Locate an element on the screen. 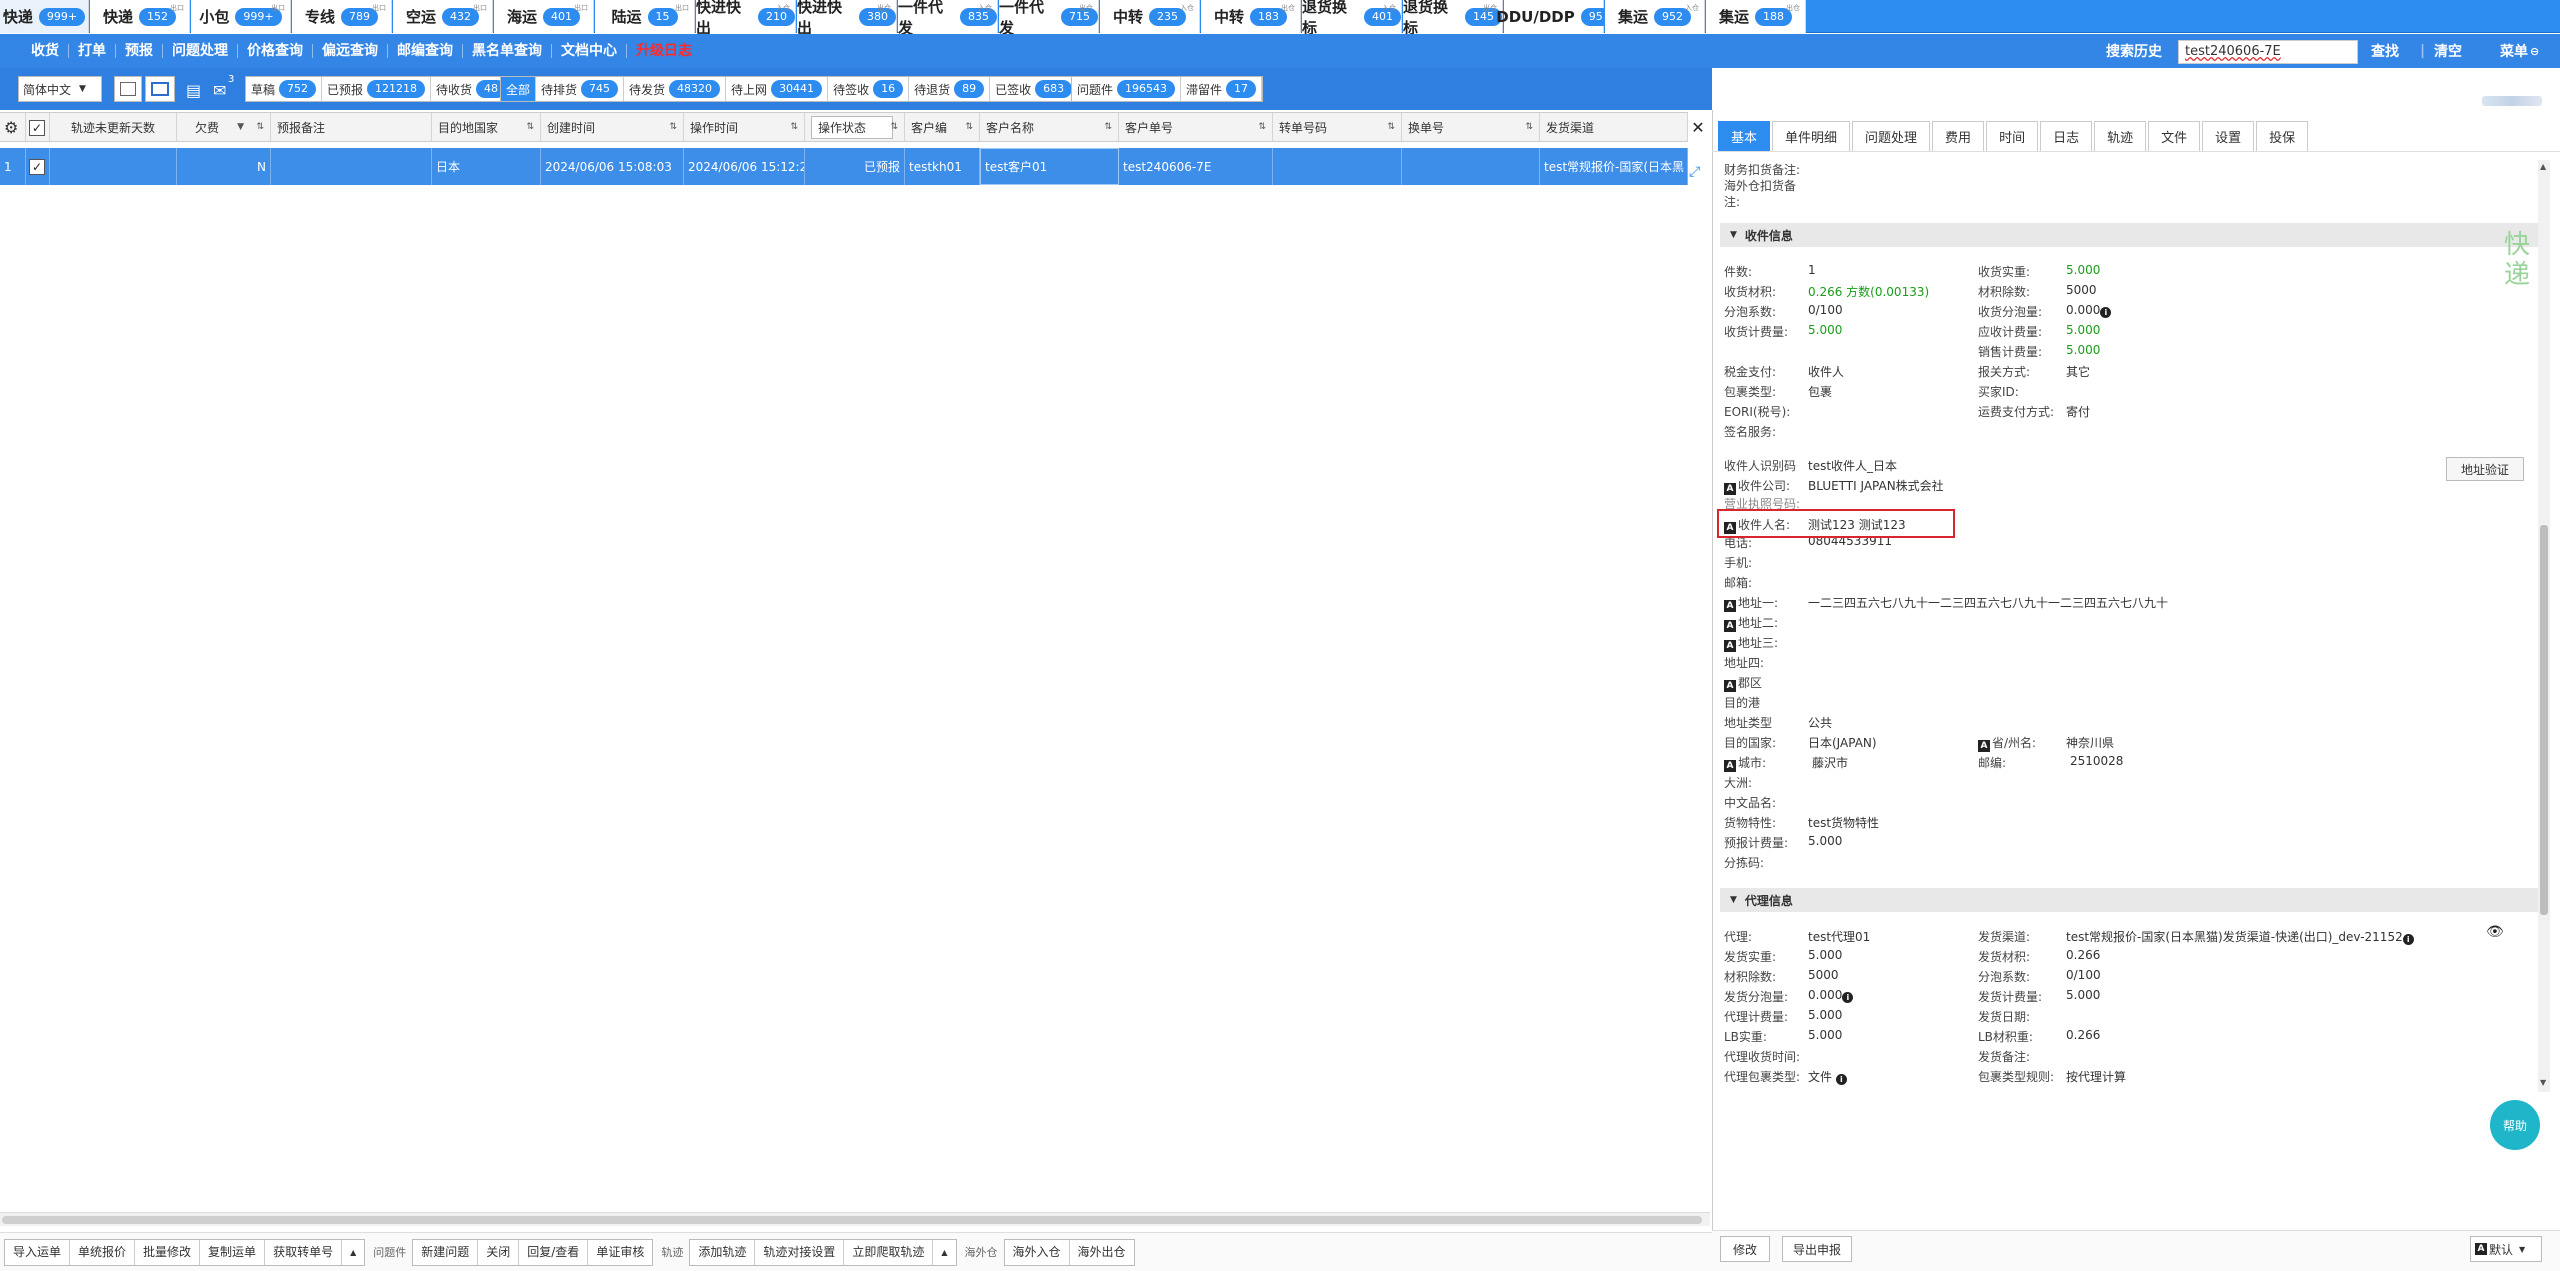 This screenshot has width=2560, height=1271. select-all-checkbox: ✓ is located at coordinates (38, 127).